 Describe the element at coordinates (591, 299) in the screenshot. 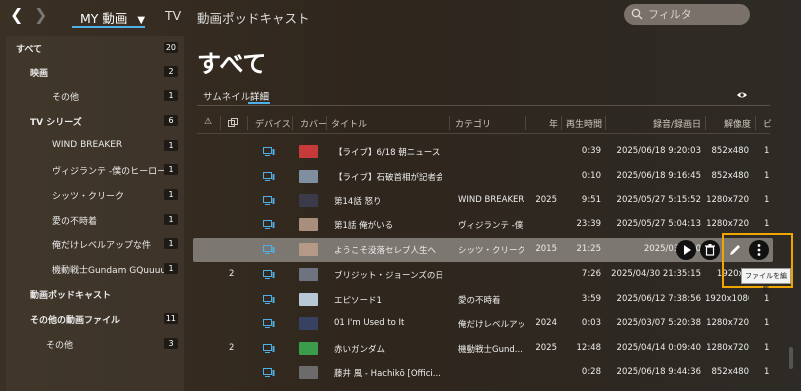

I see `cell-duration: 3:59` at that location.